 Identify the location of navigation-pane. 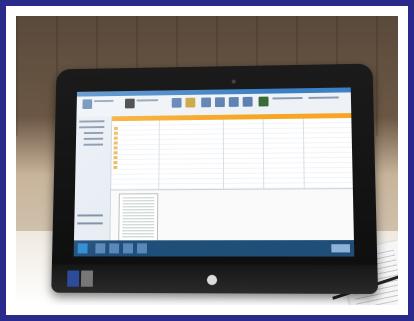
(93, 178).